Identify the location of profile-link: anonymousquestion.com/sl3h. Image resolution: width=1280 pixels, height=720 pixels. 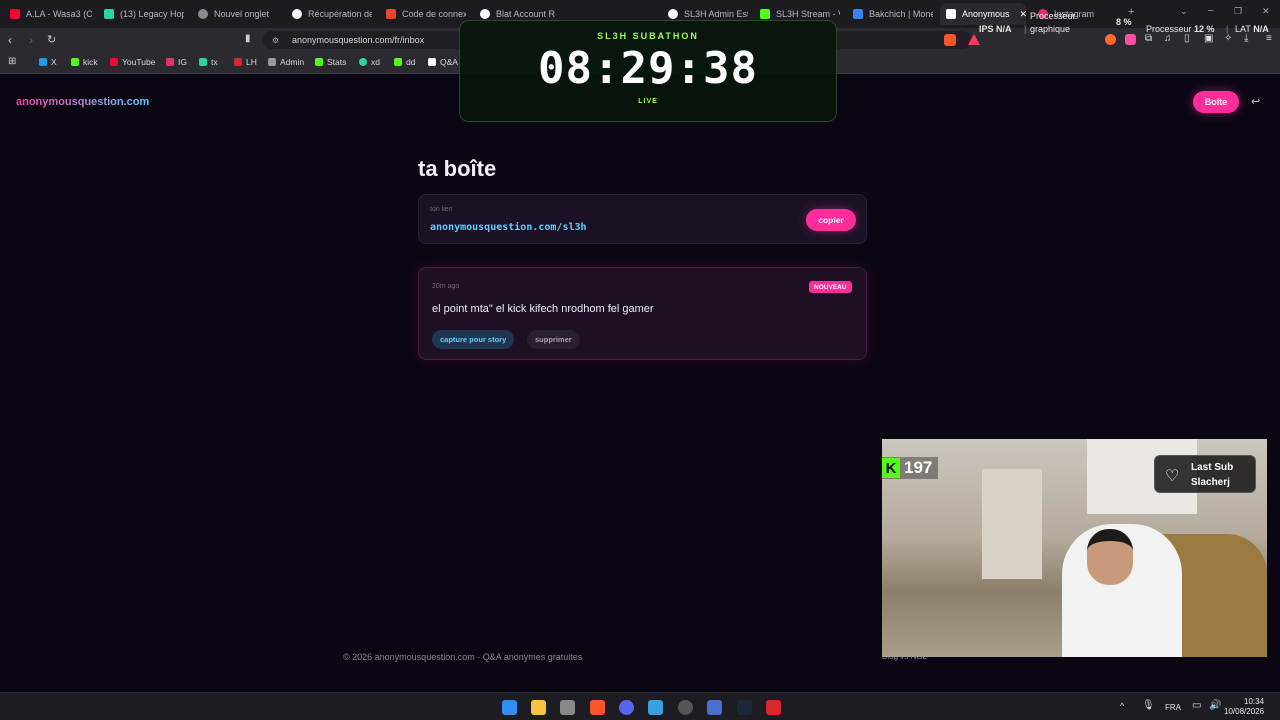
(508, 227).